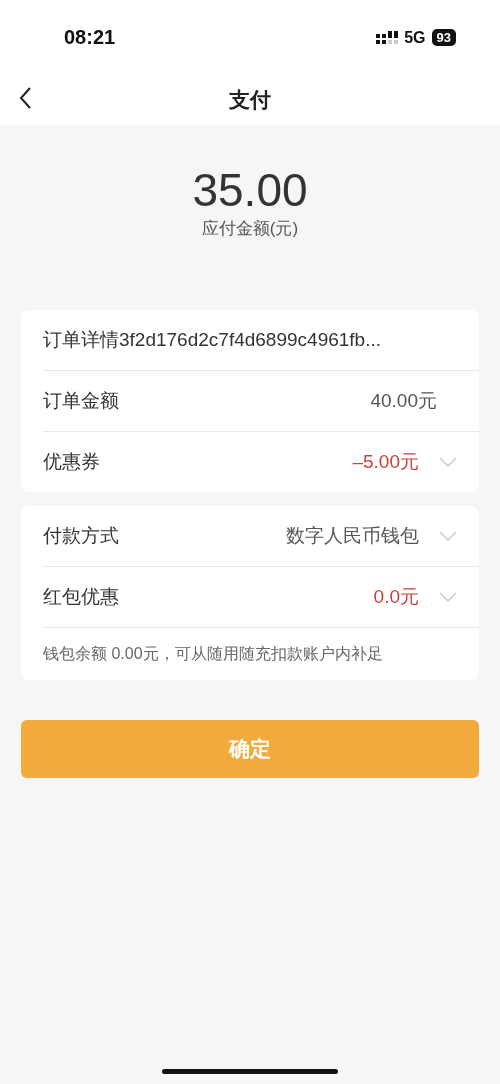 The width and height of the screenshot is (500, 1084). Describe the element at coordinates (403, 401) in the screenshot. I see `row-value: 40.00元` at that location.